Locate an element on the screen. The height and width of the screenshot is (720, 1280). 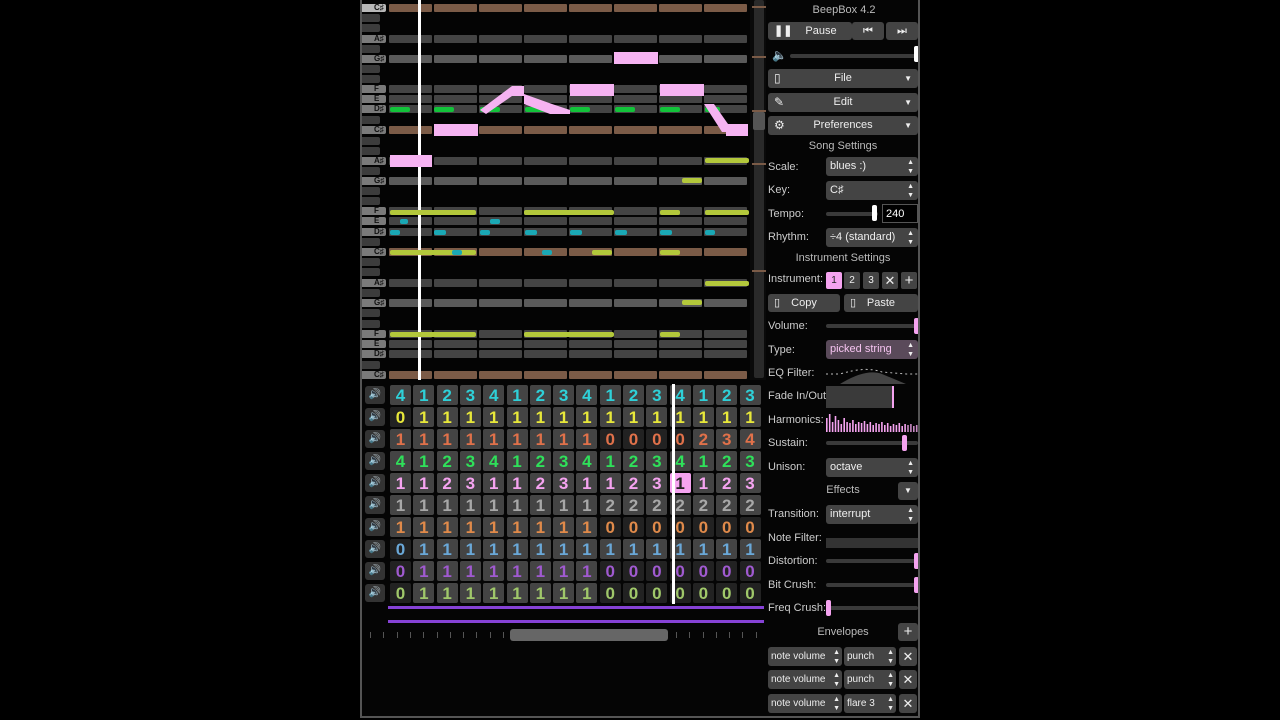
preferences-menu: ⚙ Preferences ▼ is located at coordinates (843, 125).